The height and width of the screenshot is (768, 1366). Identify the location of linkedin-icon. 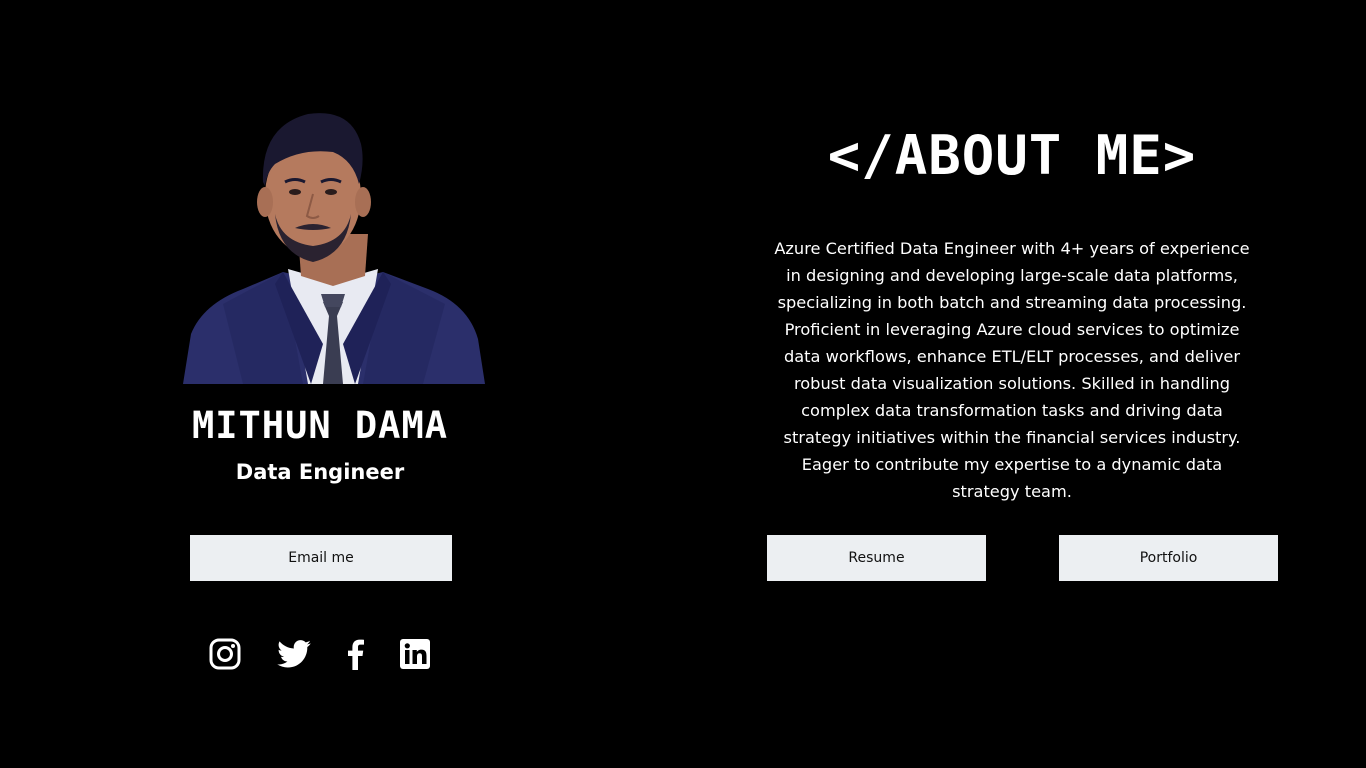
(415, 654).